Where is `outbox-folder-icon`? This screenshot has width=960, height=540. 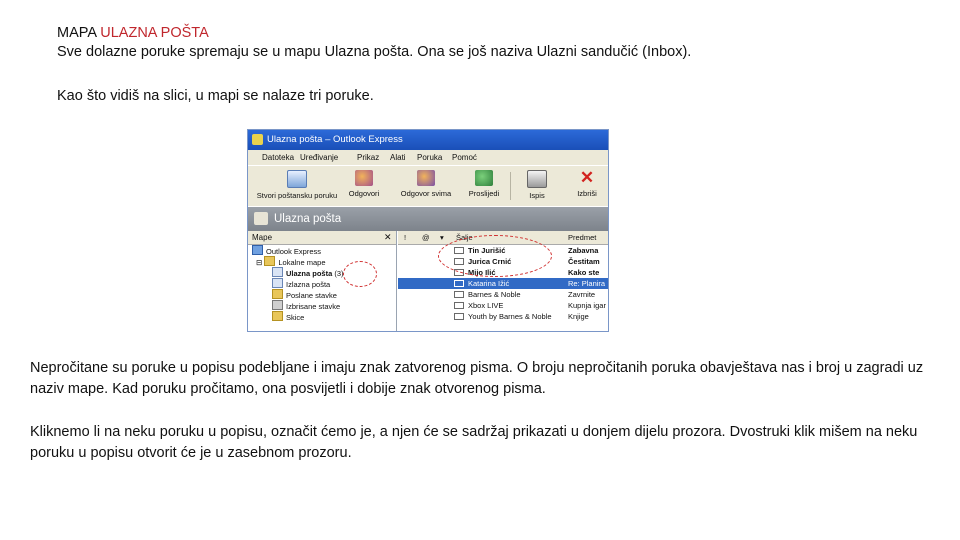 outbox-folder-icon is located at coordinates (277, 283).